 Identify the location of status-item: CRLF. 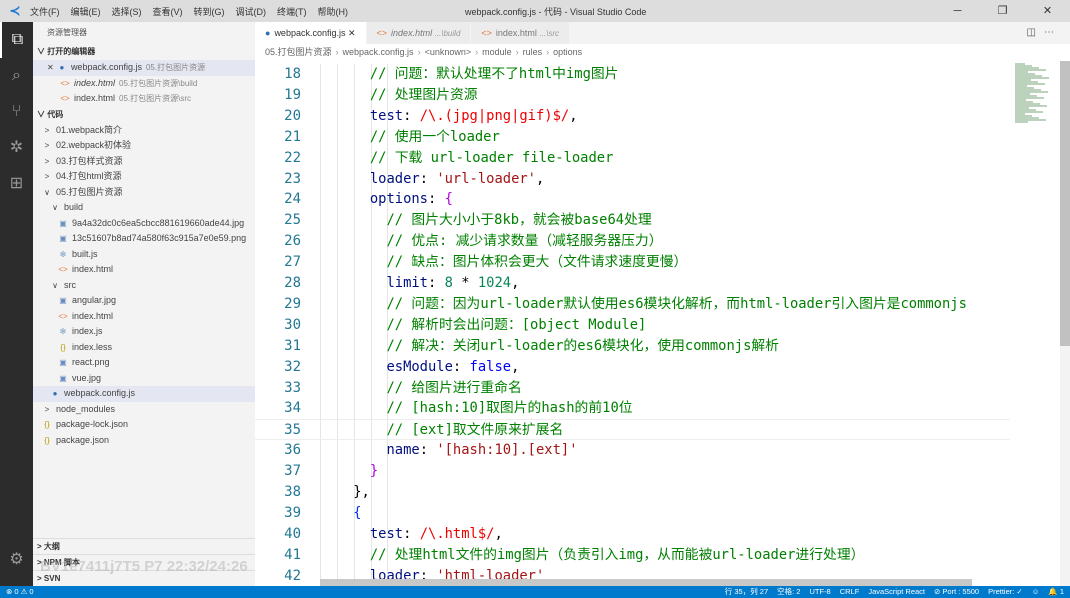
(850, 591).